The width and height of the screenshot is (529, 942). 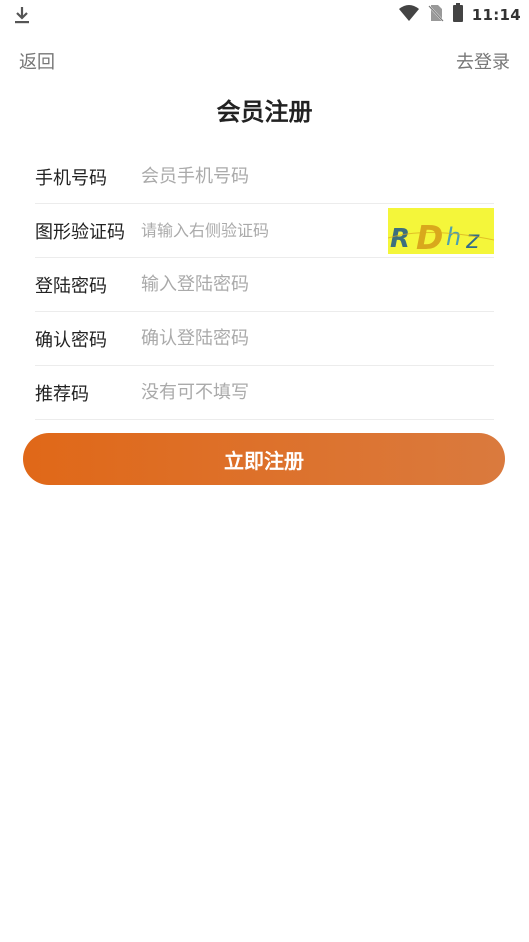 I want to click on no-sim-icon, so click(x=436, y=15).